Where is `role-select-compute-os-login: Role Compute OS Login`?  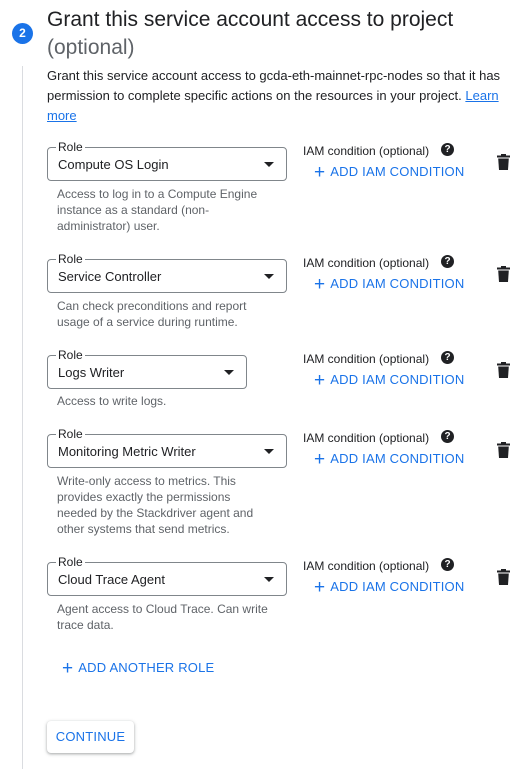
role-select-compute-os-login: Role Compute OS Login is located at coordinates (167, 160).